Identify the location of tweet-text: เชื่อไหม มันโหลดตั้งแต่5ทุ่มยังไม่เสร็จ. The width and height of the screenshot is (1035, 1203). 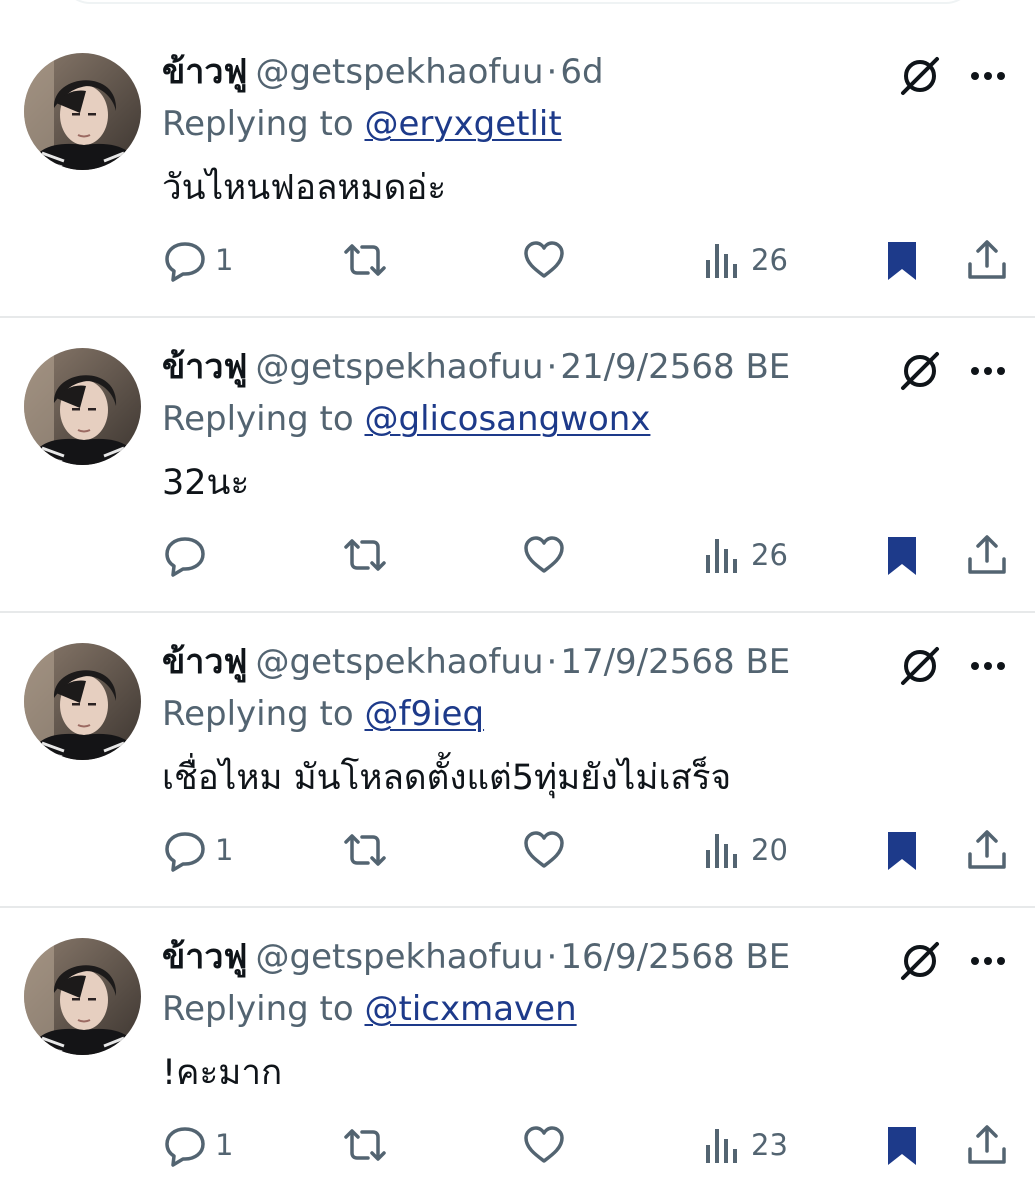
(447, 778).